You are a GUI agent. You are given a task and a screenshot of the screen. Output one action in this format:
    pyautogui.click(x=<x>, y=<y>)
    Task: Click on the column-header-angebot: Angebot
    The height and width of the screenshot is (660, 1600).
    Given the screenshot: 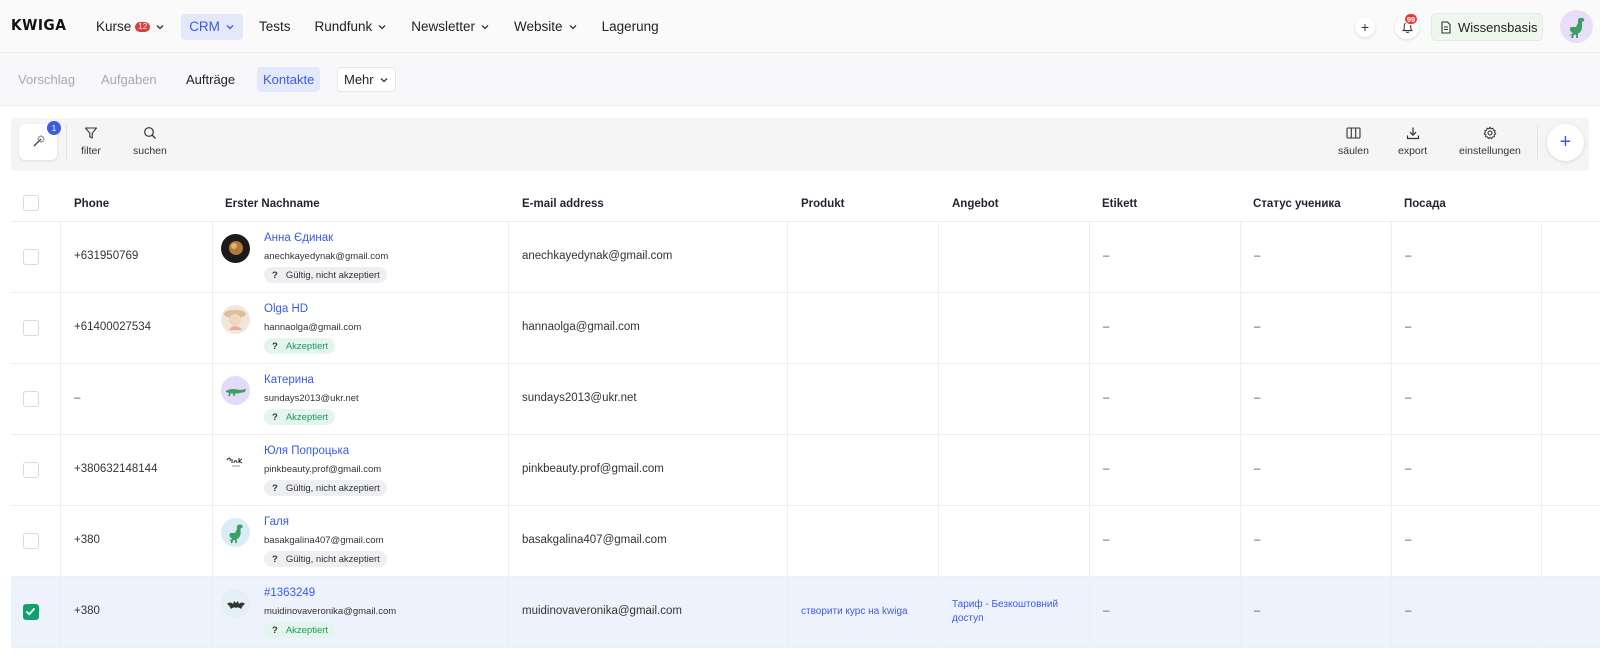 What is the action you would take?
    pyautogui.click(x=975, y=204)
    